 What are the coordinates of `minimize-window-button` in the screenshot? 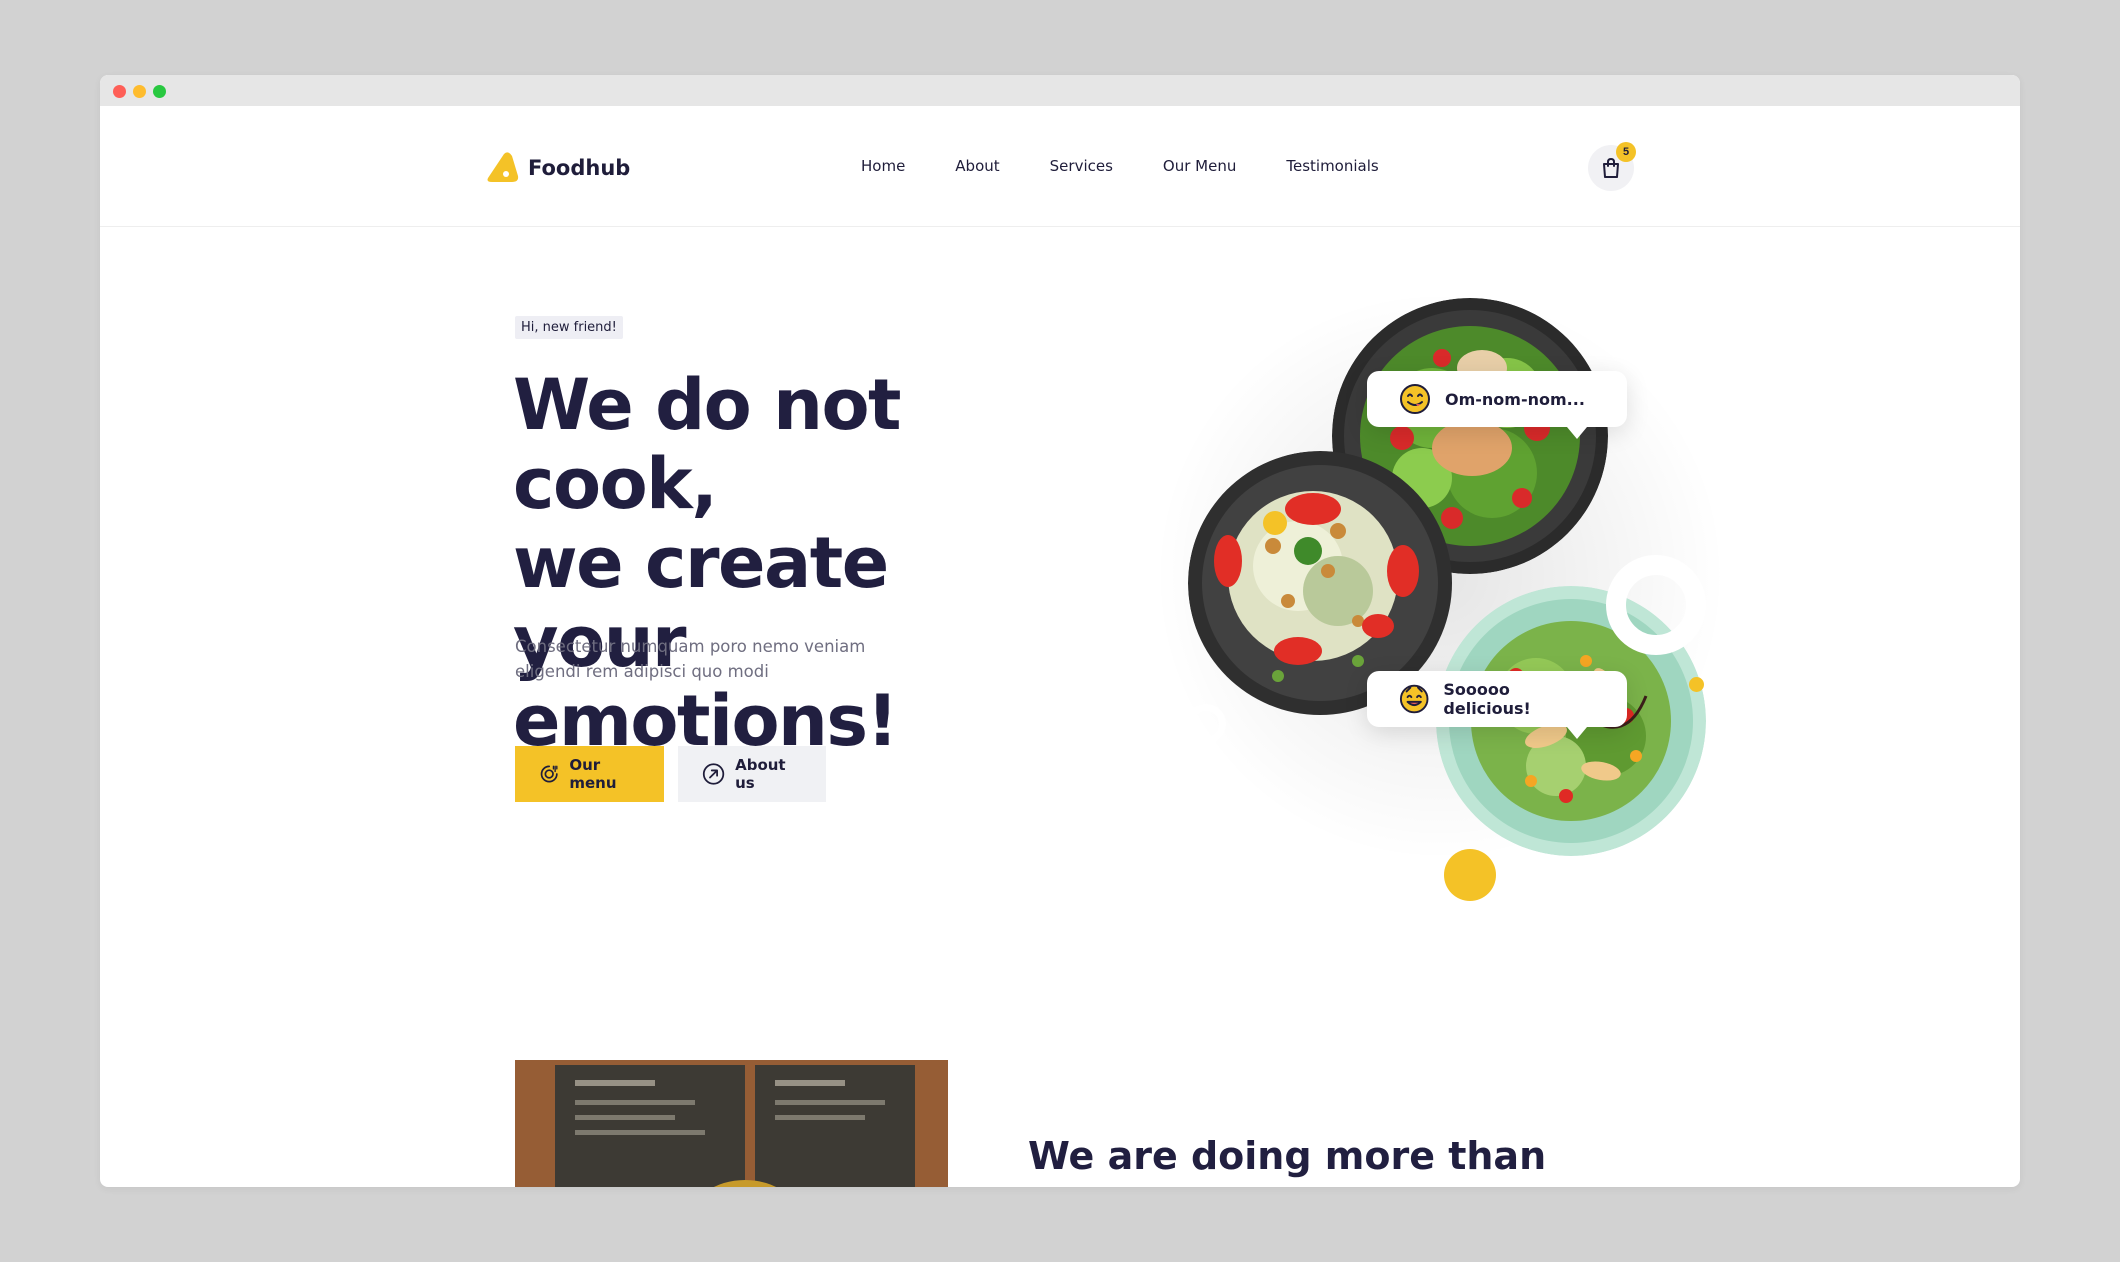 It's located at (139, 91).